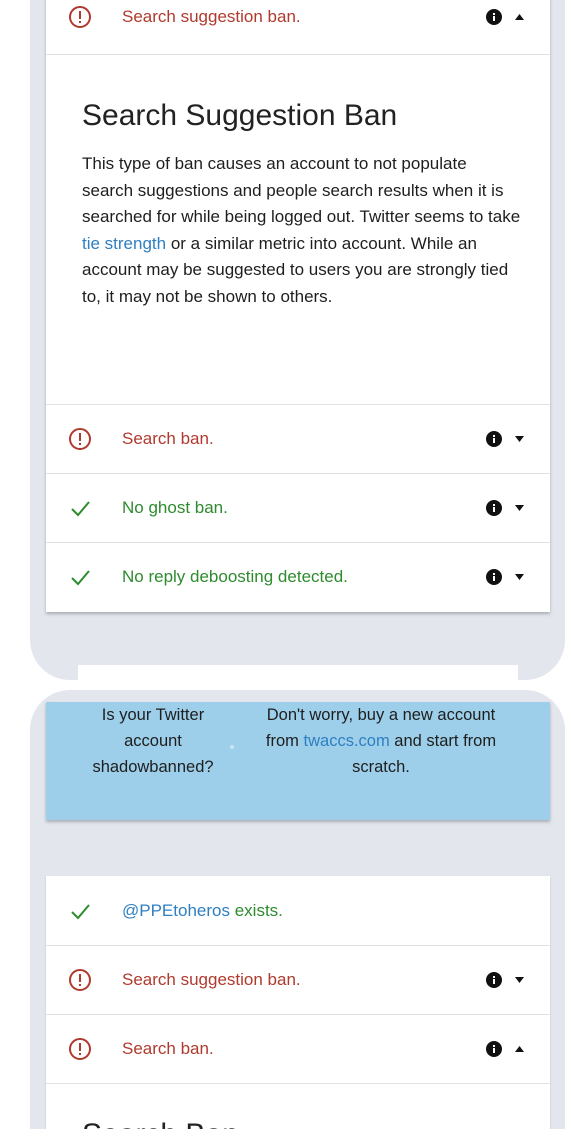 Image resolution: width=571 pixels, height=1129 pixels. Describe the element at coordinates (298, 507) in the screenshot. I see `result-row-ghost-ban: No ghost ban.` at that location.